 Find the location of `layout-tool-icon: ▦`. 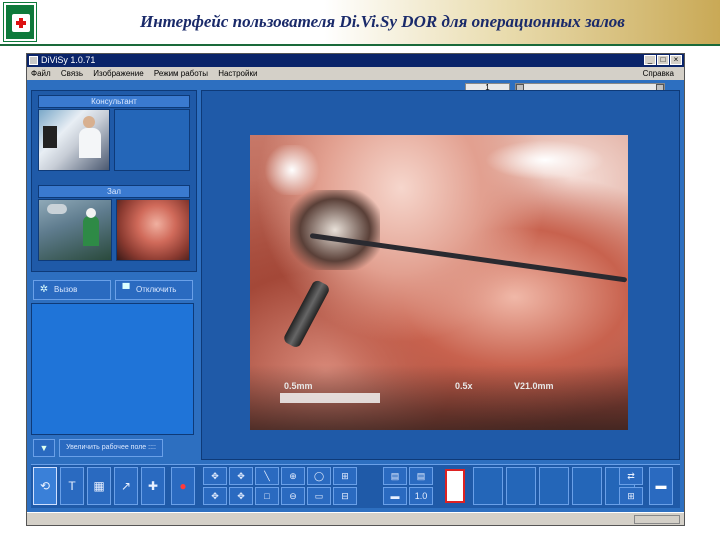

layout-tool-icon: ▦ is located at coordinates (99, 486).